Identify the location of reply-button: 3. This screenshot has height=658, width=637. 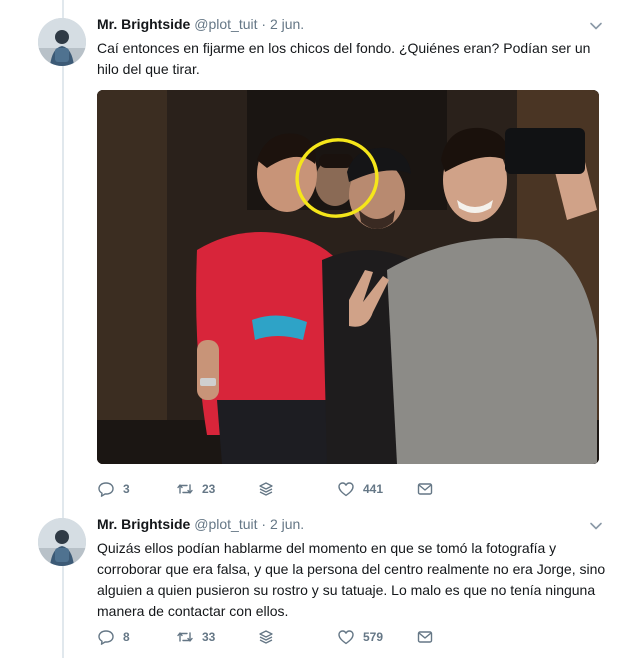
(113, 489).